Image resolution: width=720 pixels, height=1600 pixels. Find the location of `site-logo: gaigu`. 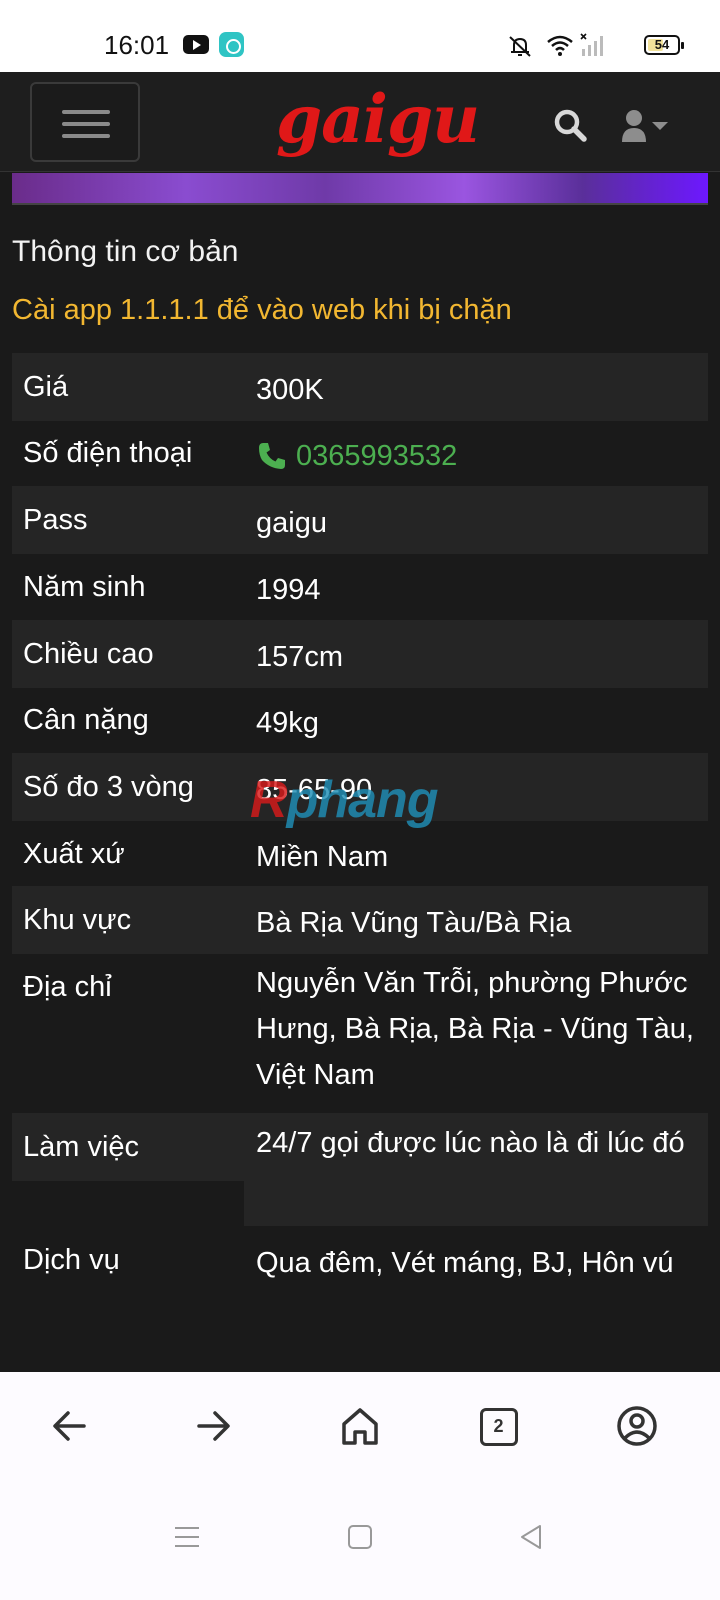

site-logo: gaigu is located at coordinates (378, 121).